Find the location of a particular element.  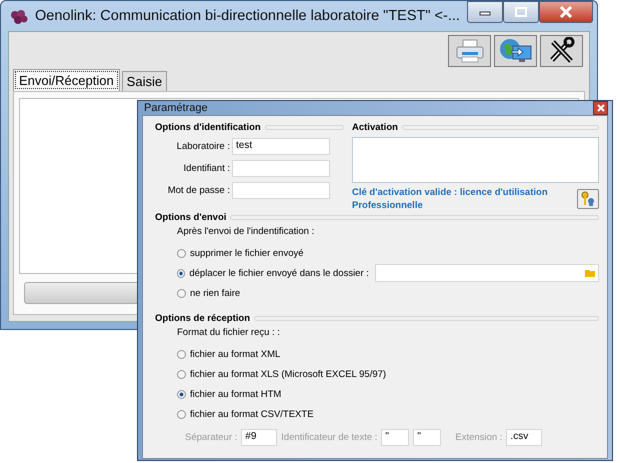

maximize-icon is located at coordinates (521, 12).